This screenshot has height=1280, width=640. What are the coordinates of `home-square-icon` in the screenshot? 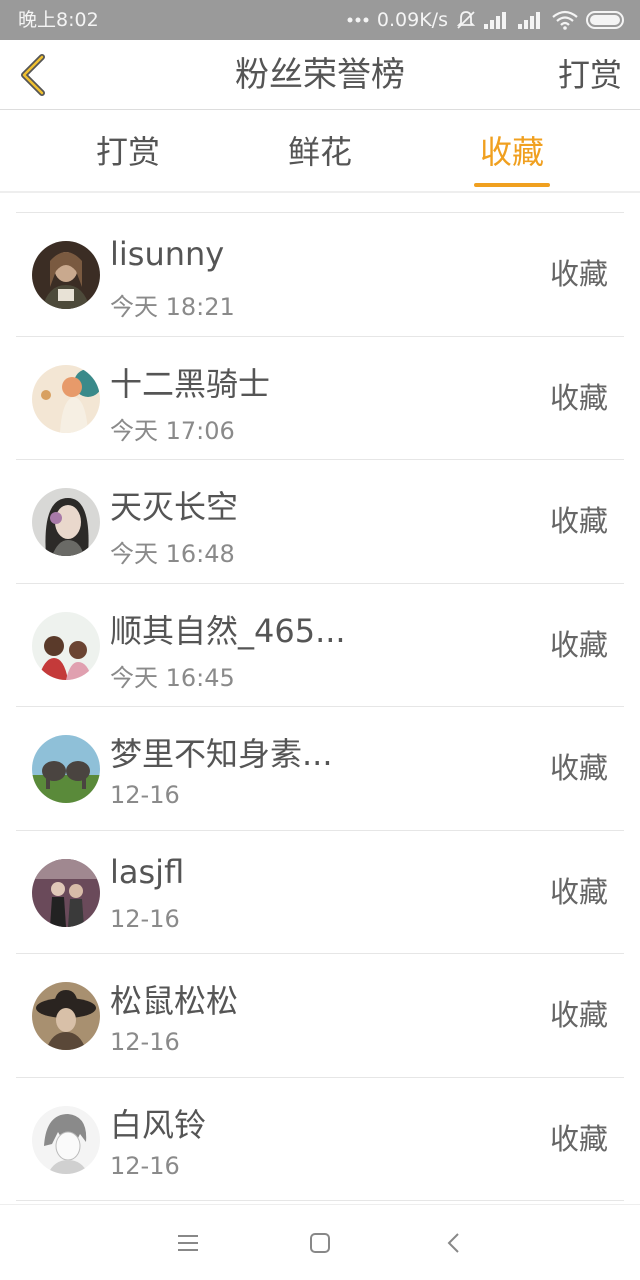 It's located at (320, 1243).